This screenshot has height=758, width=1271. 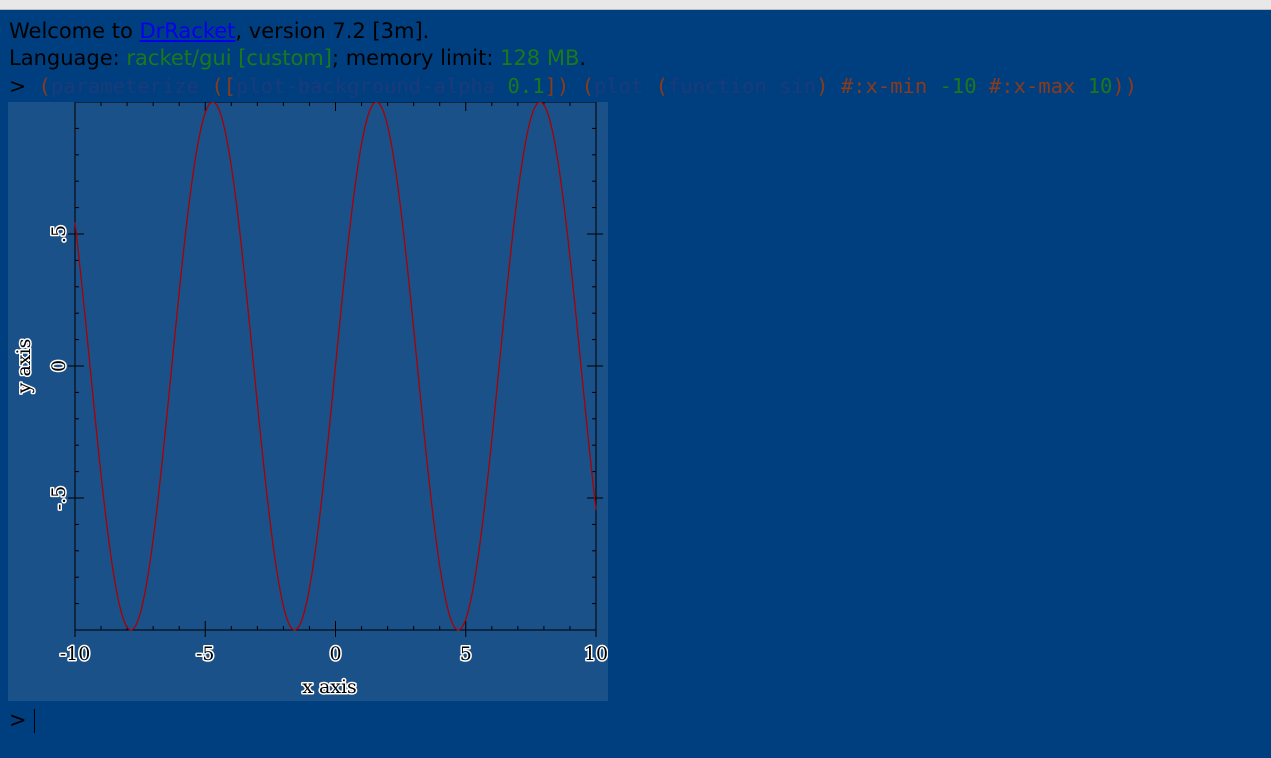 I want to click on code-token: function, so click(x=717, y=86).